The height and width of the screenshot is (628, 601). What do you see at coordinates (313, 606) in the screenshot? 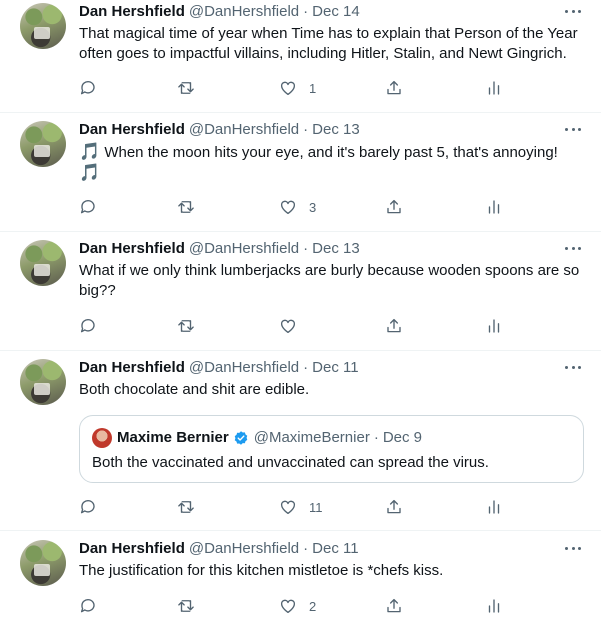
I see `like-count: 2` at bounding box center [313, 606].